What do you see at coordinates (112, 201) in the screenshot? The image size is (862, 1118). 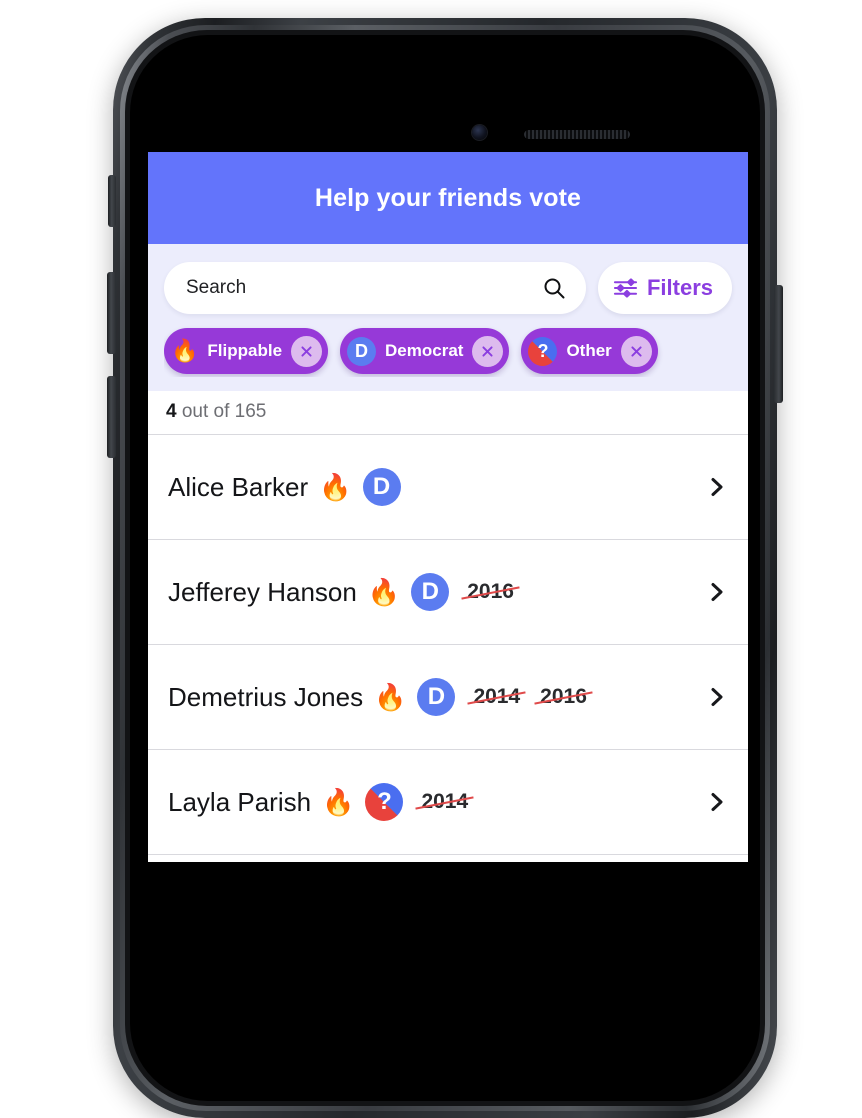 I see `mute-switch` at bounding box center [112, 201].